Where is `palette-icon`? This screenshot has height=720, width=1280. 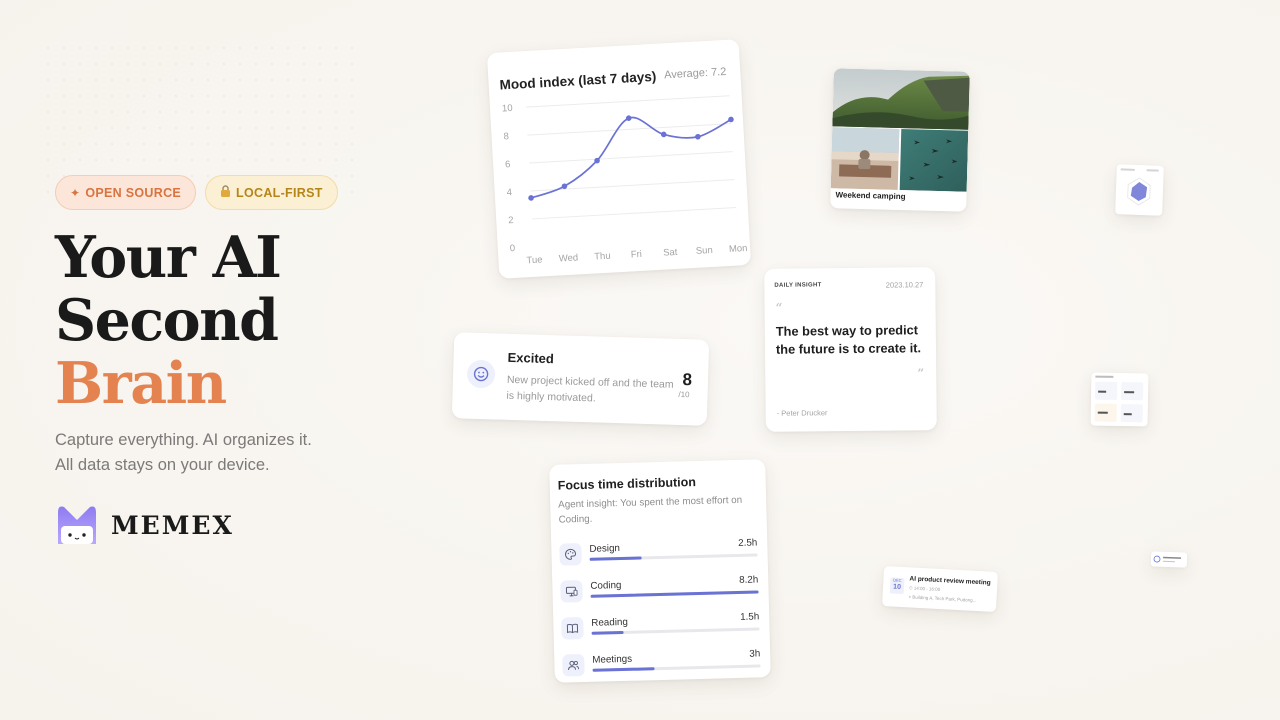
palette-icon is located at coordinates (570, 554).